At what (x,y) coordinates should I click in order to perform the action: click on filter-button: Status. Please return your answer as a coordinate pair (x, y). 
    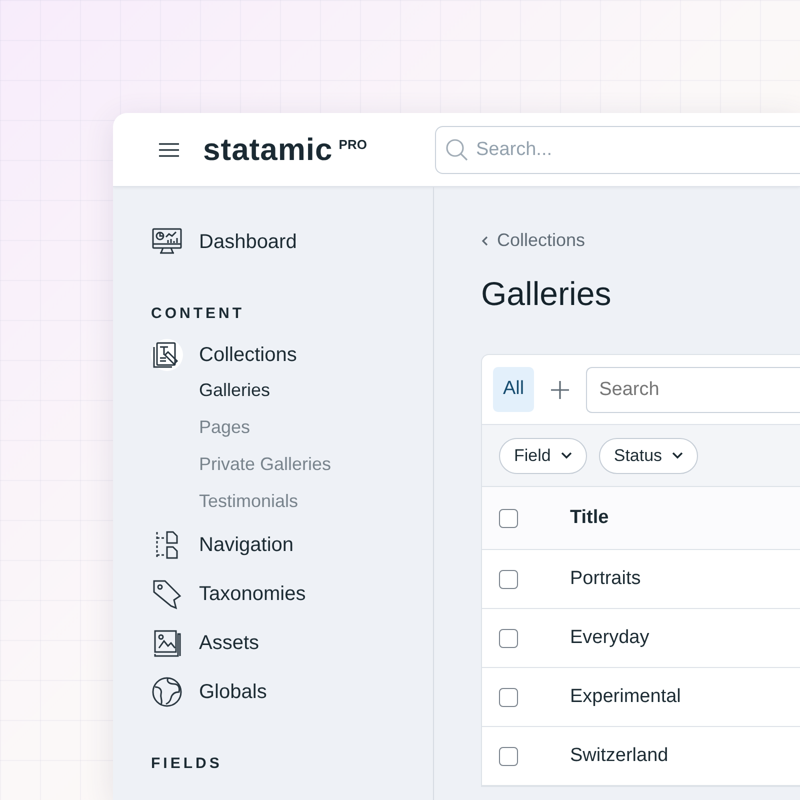
    Looking at the image, I should click on (648, 456).